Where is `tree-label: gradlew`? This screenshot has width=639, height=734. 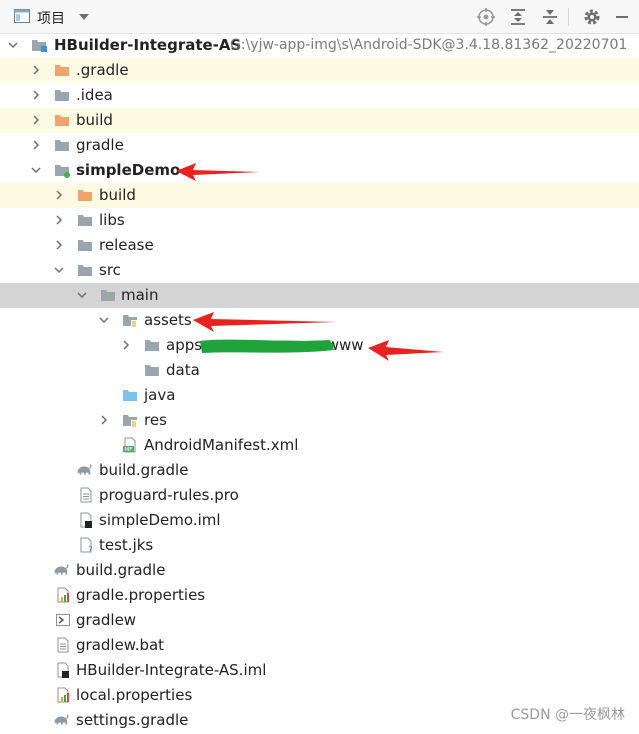
tree-label: gradlew is located at coordinates (106, 620).